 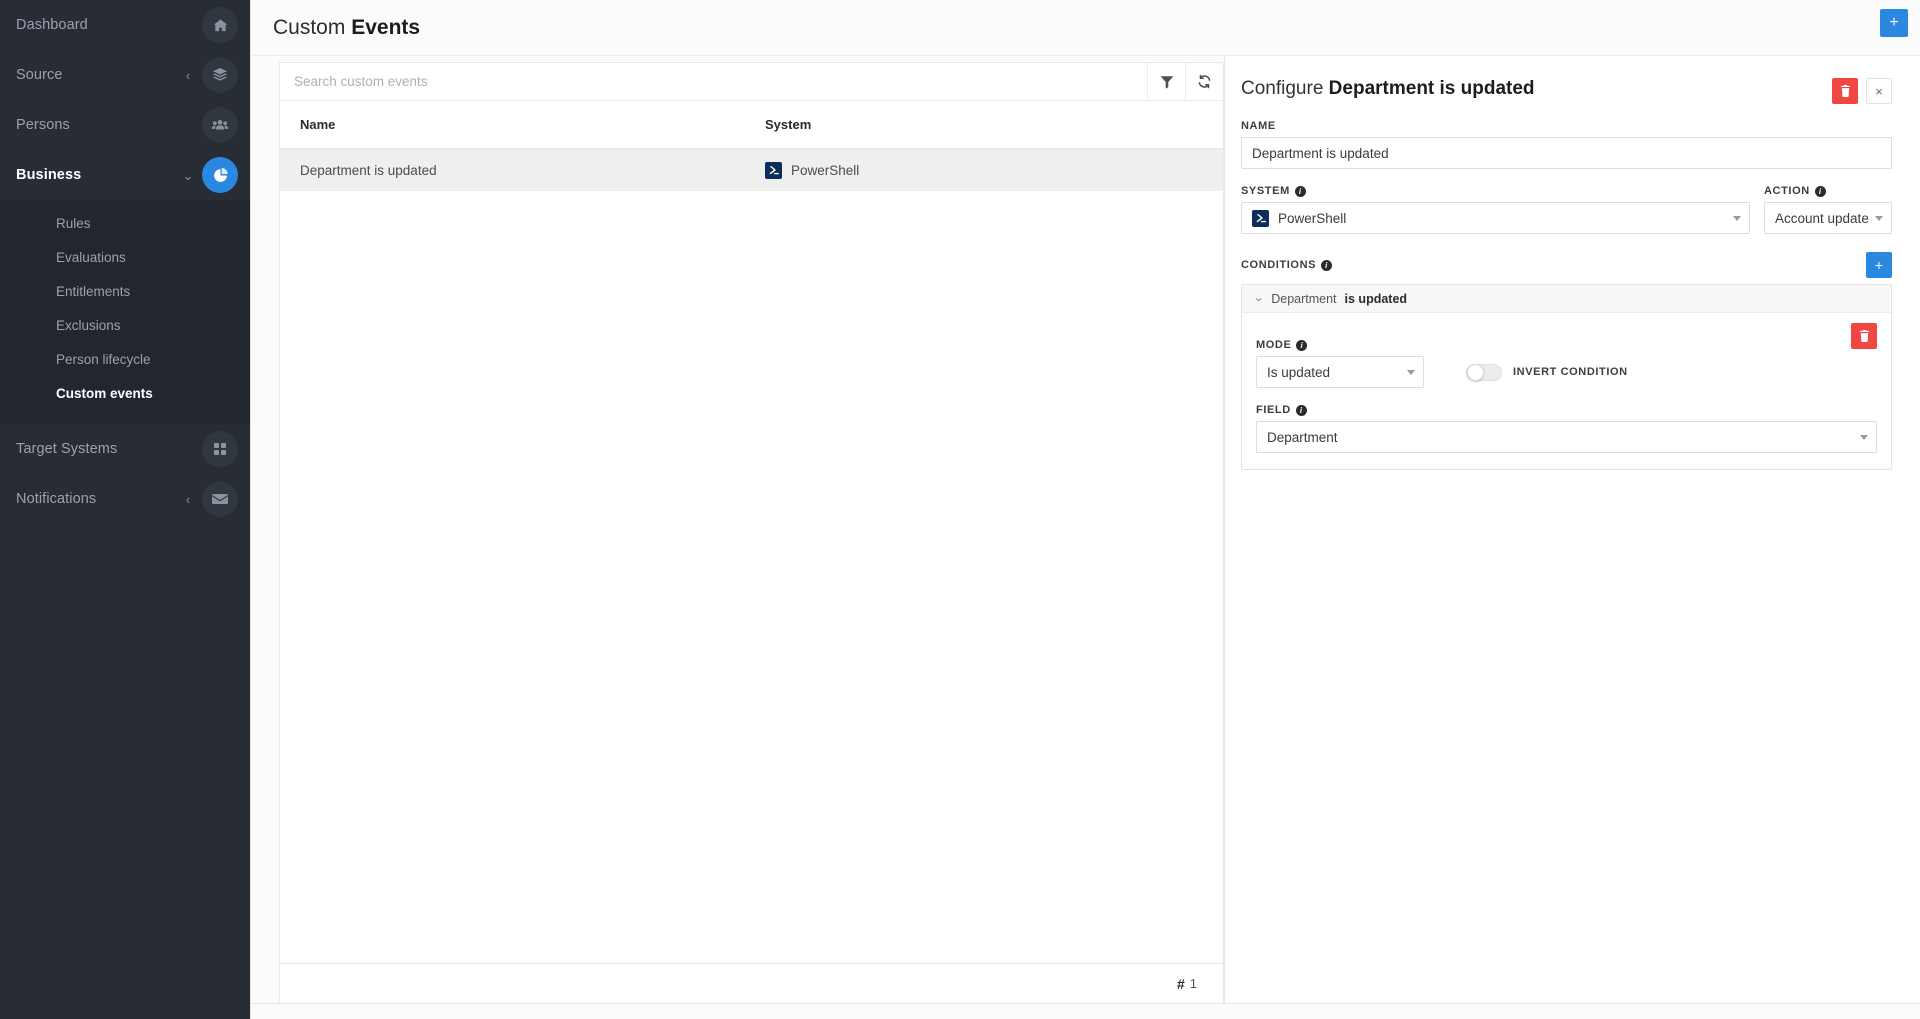 What do you see at coordinates (1828, 191) in the screenshot?
I see `action-field-label: ACTION i` at bounding box center [1828, 191].